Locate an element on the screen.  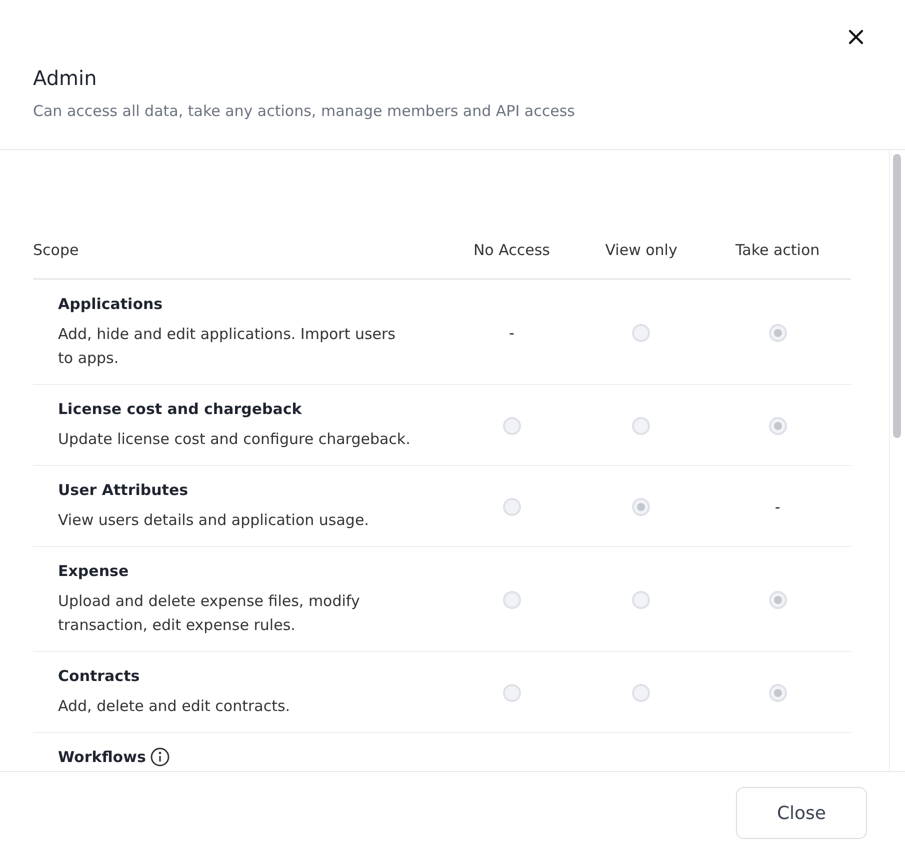
scope-name: User Attributes is located at coordinates (123, 490).